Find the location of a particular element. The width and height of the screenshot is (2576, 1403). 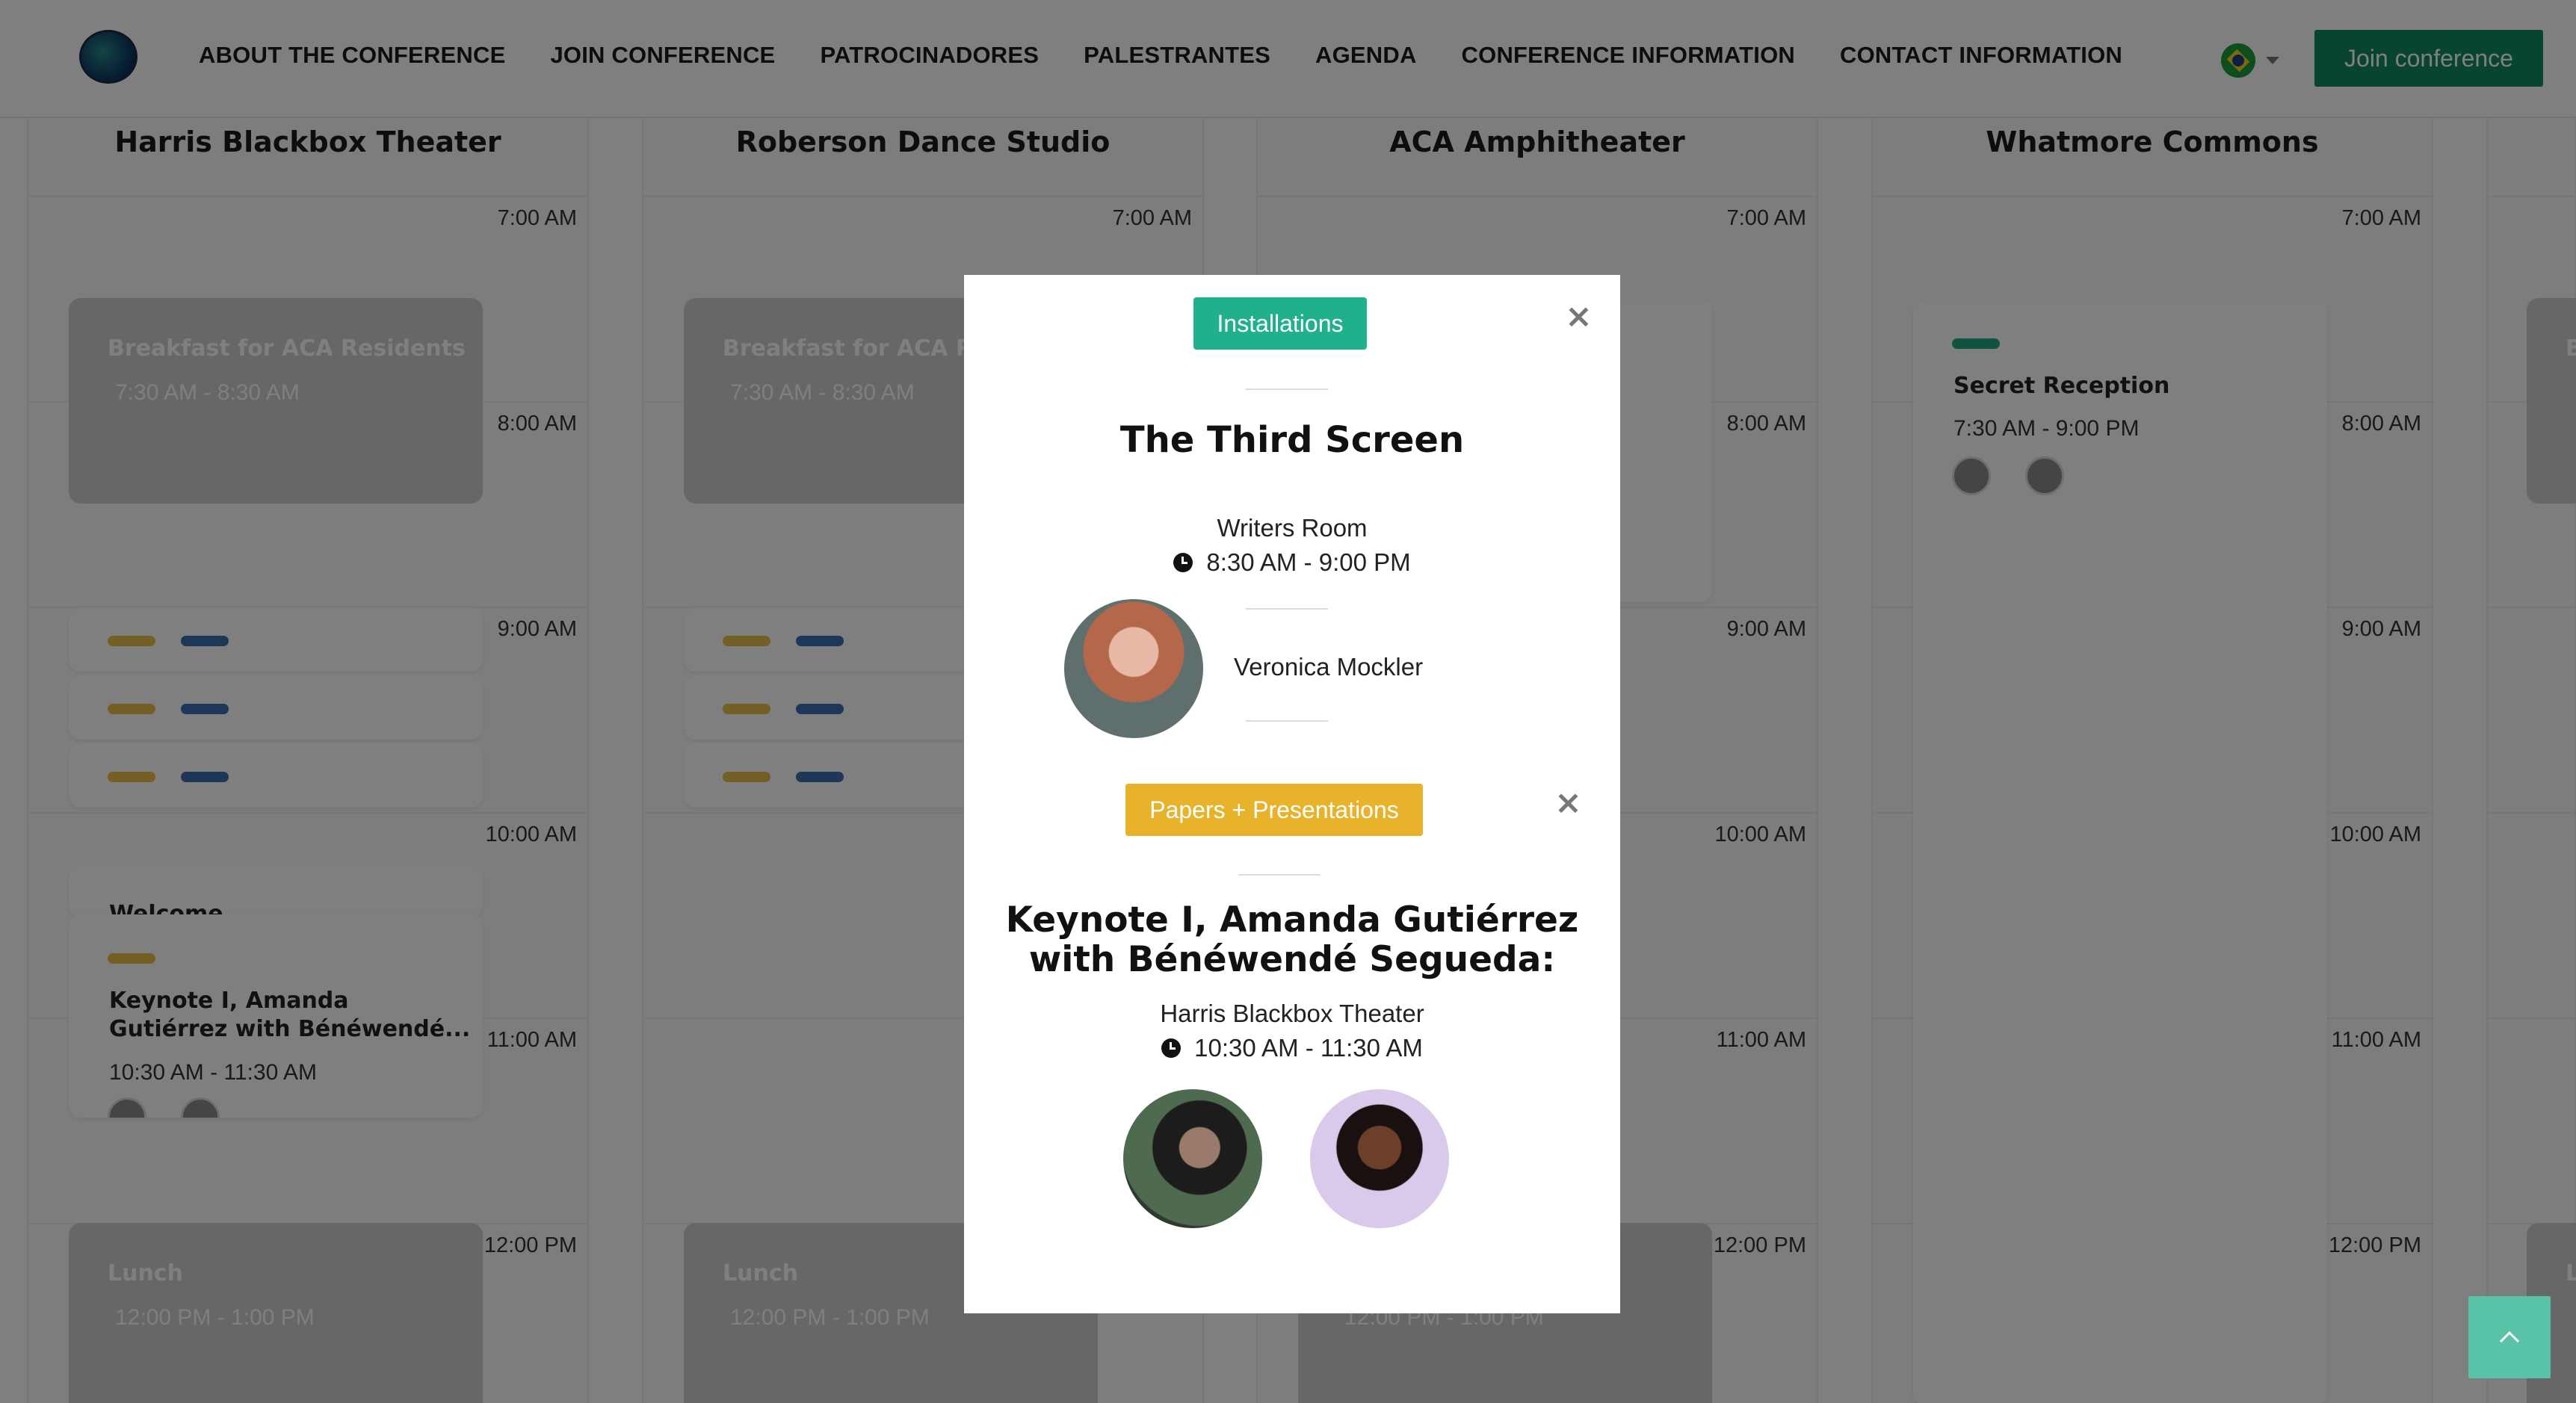

session-title: The Third Screen is located at coordinates (1292, 440).